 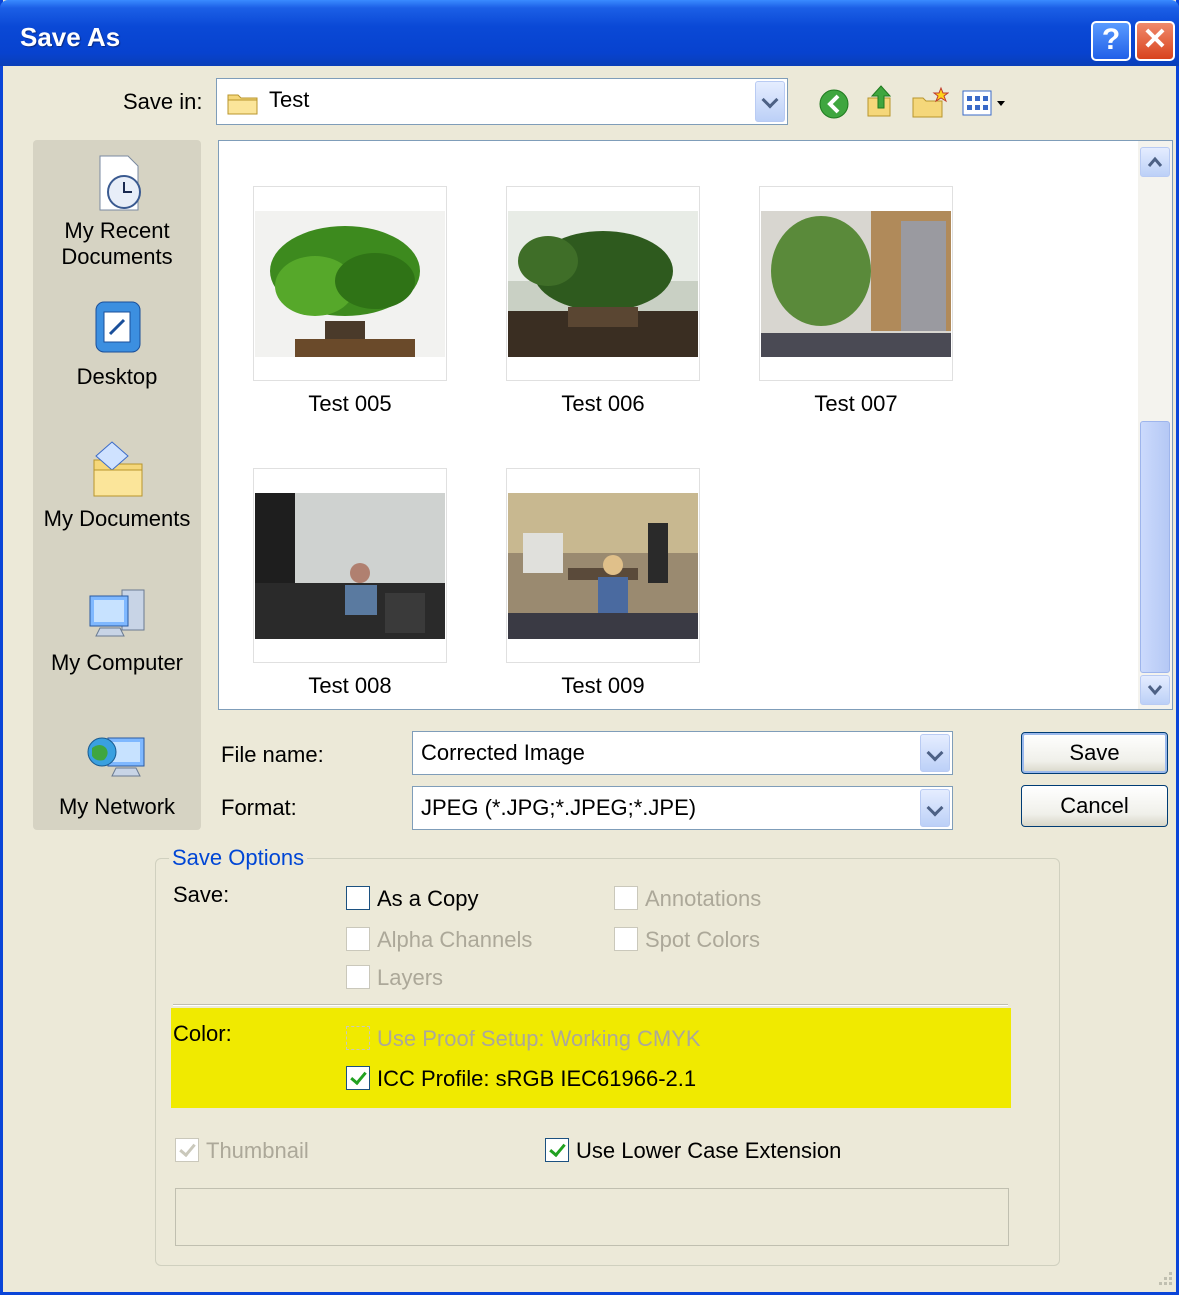 What do you see at coordinates (930, 103) in the screenshot?
I see `new-folder-icon` at bounding box center [930, 103].